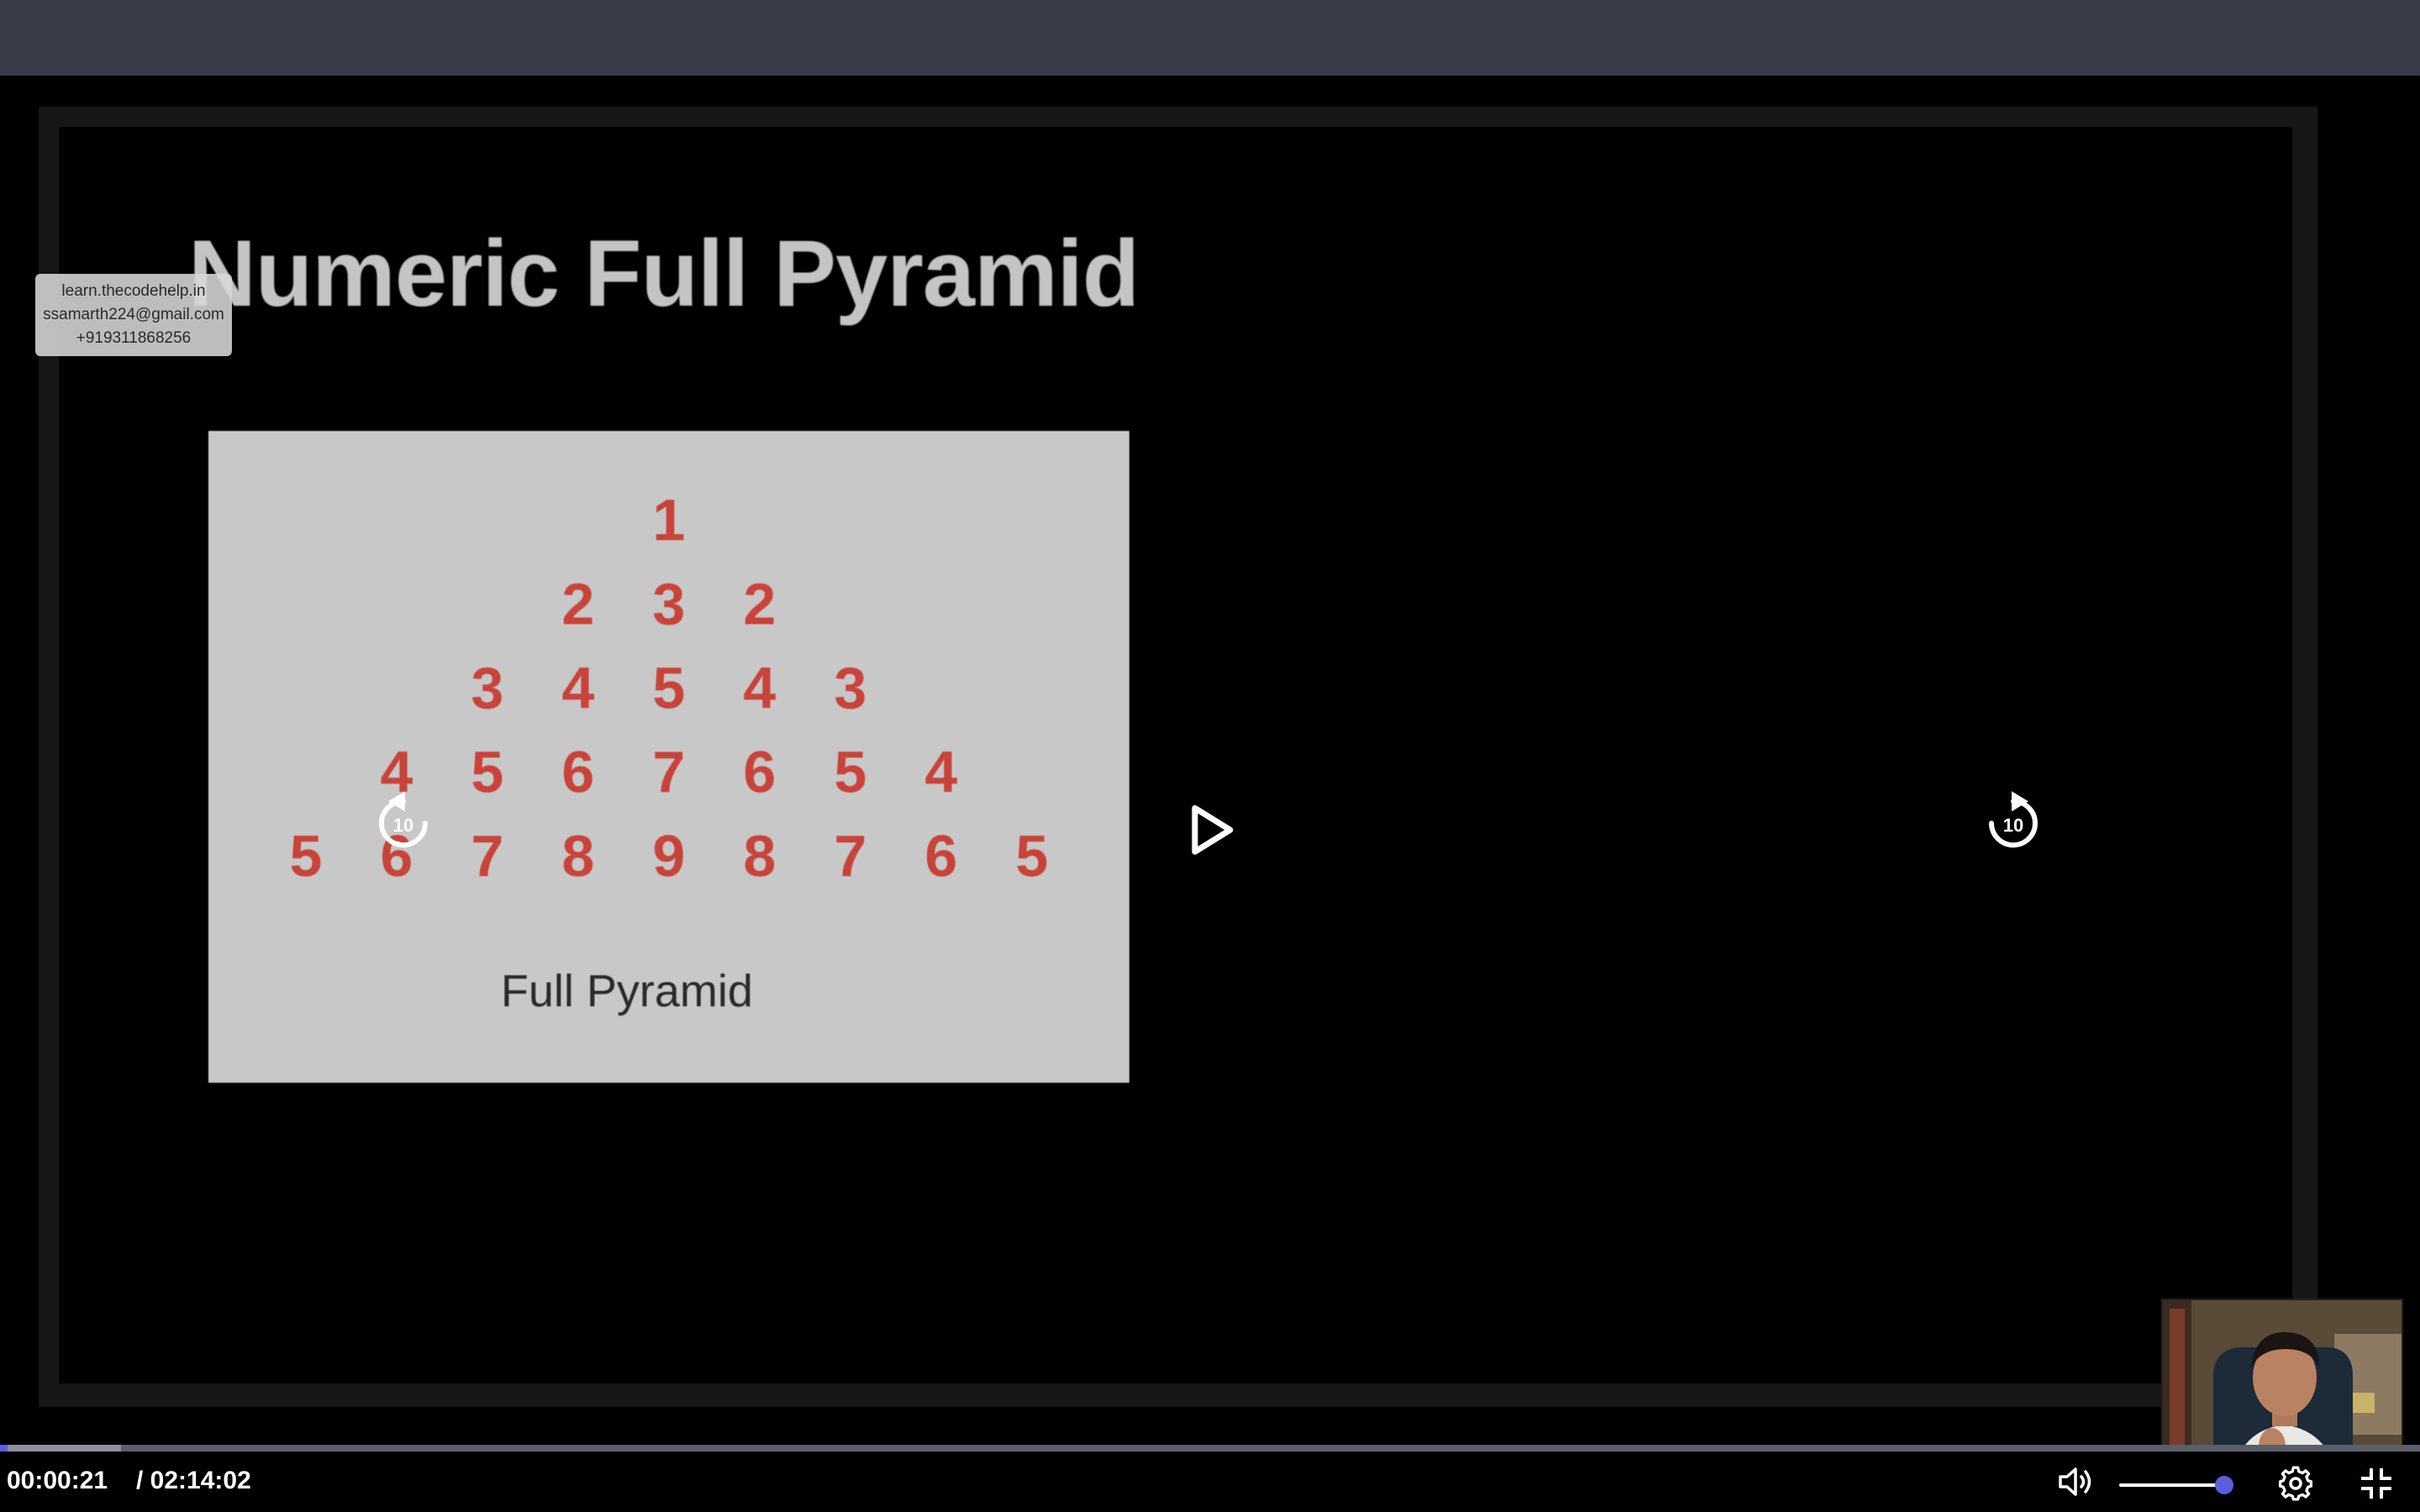 This screenshot has height=1512, width=2420. I want to click on rewind-seconds-label: 10, so click(403, 825).